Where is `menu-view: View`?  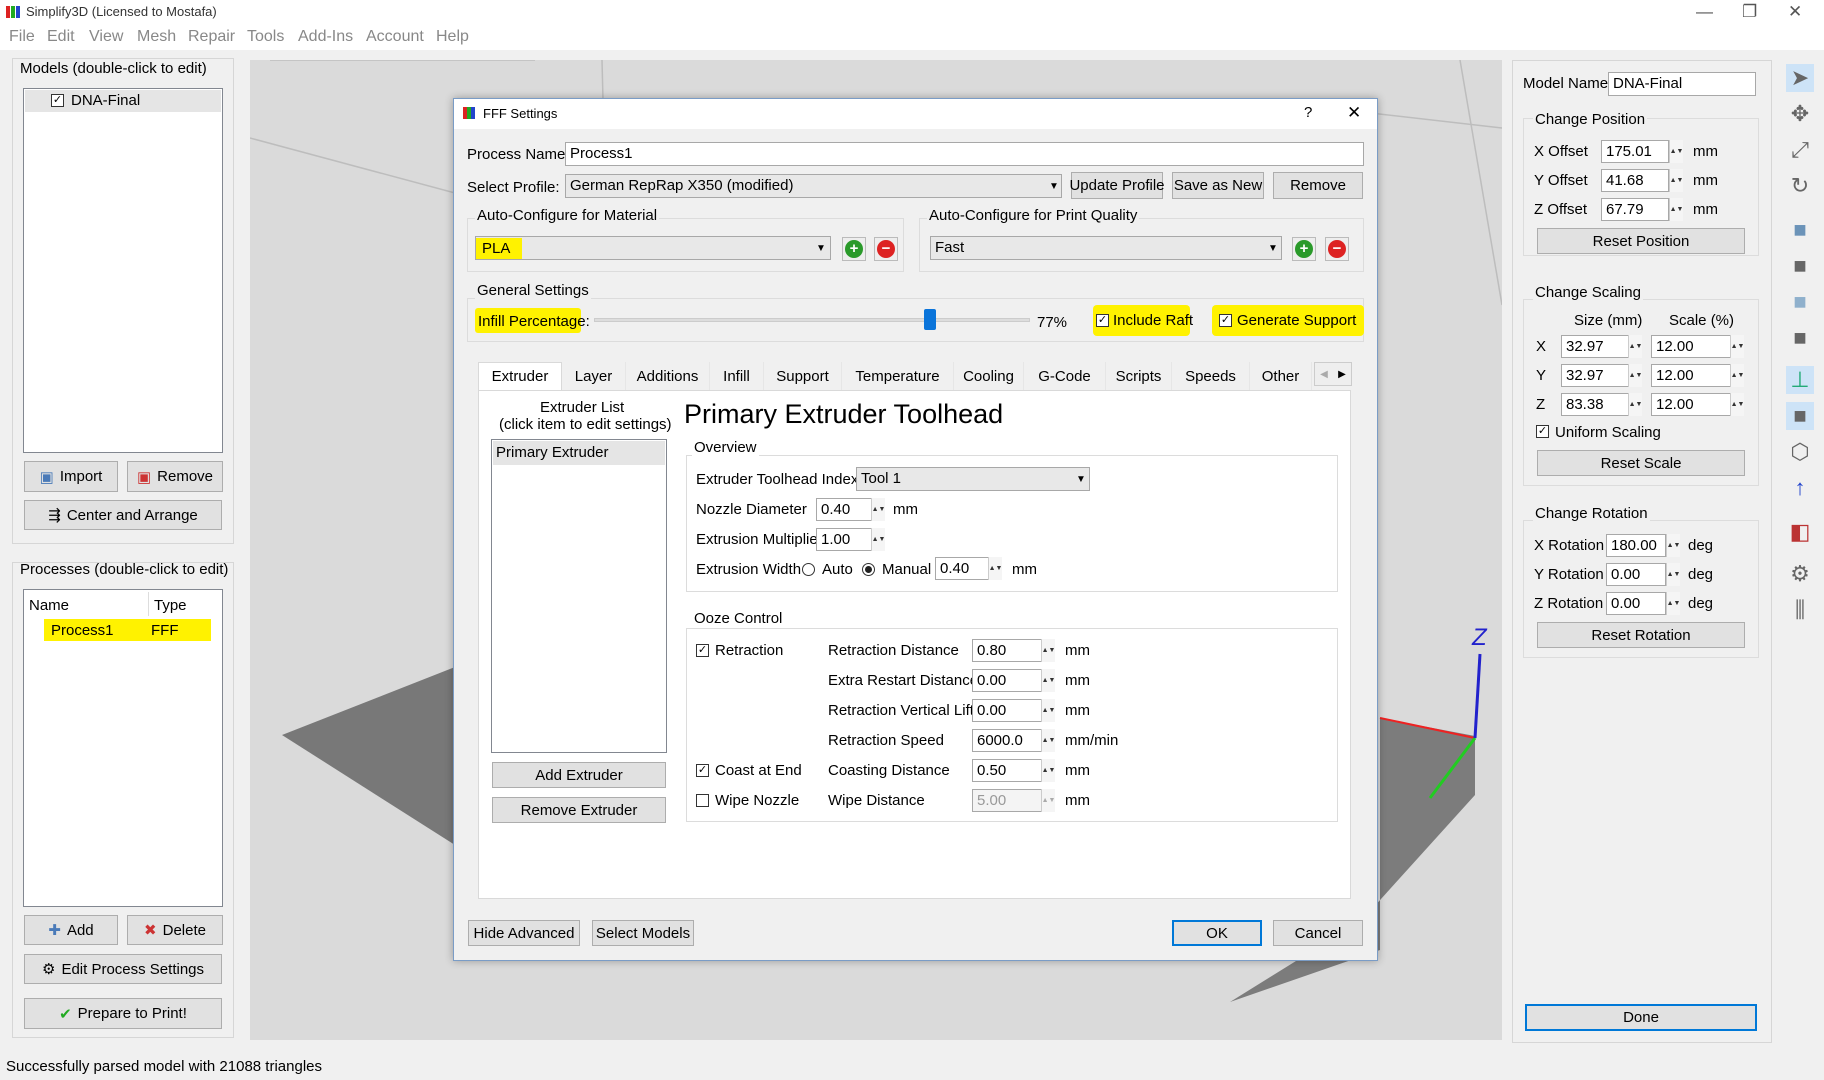 menu-view: View is located at coordinates (106, 37).